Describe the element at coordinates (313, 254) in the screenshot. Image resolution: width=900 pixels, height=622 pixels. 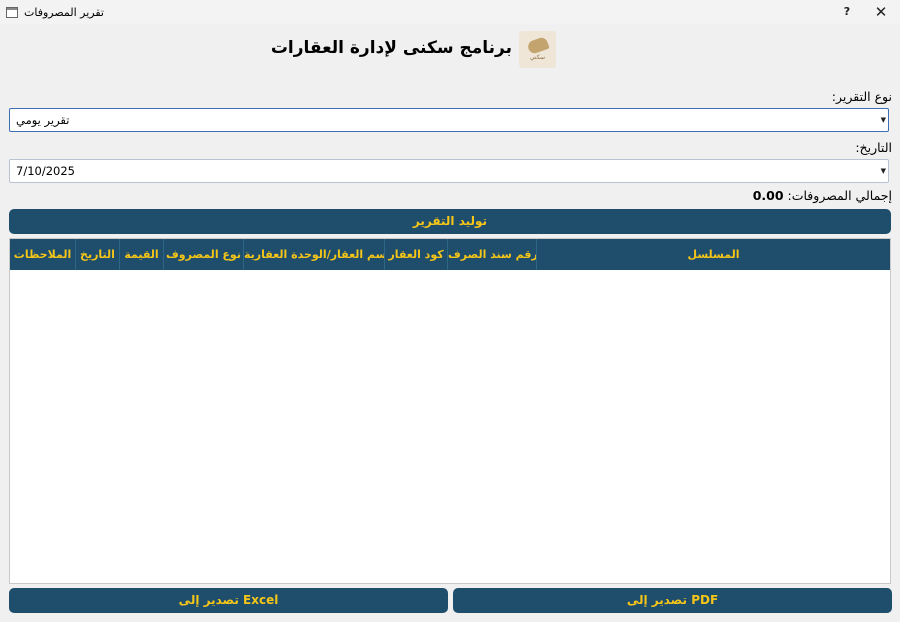
I see `column-header-property-name: اسم العقار/الوحدة العقارية` at that location.